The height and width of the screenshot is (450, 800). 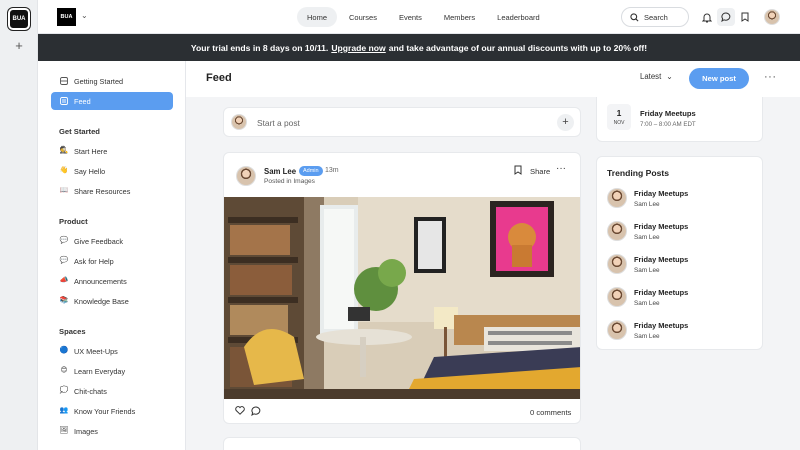 What do you see at coordinates (550, 412) in the screenshot?
I see `comments-count: 0 comments` at bounding box center [550, 412].